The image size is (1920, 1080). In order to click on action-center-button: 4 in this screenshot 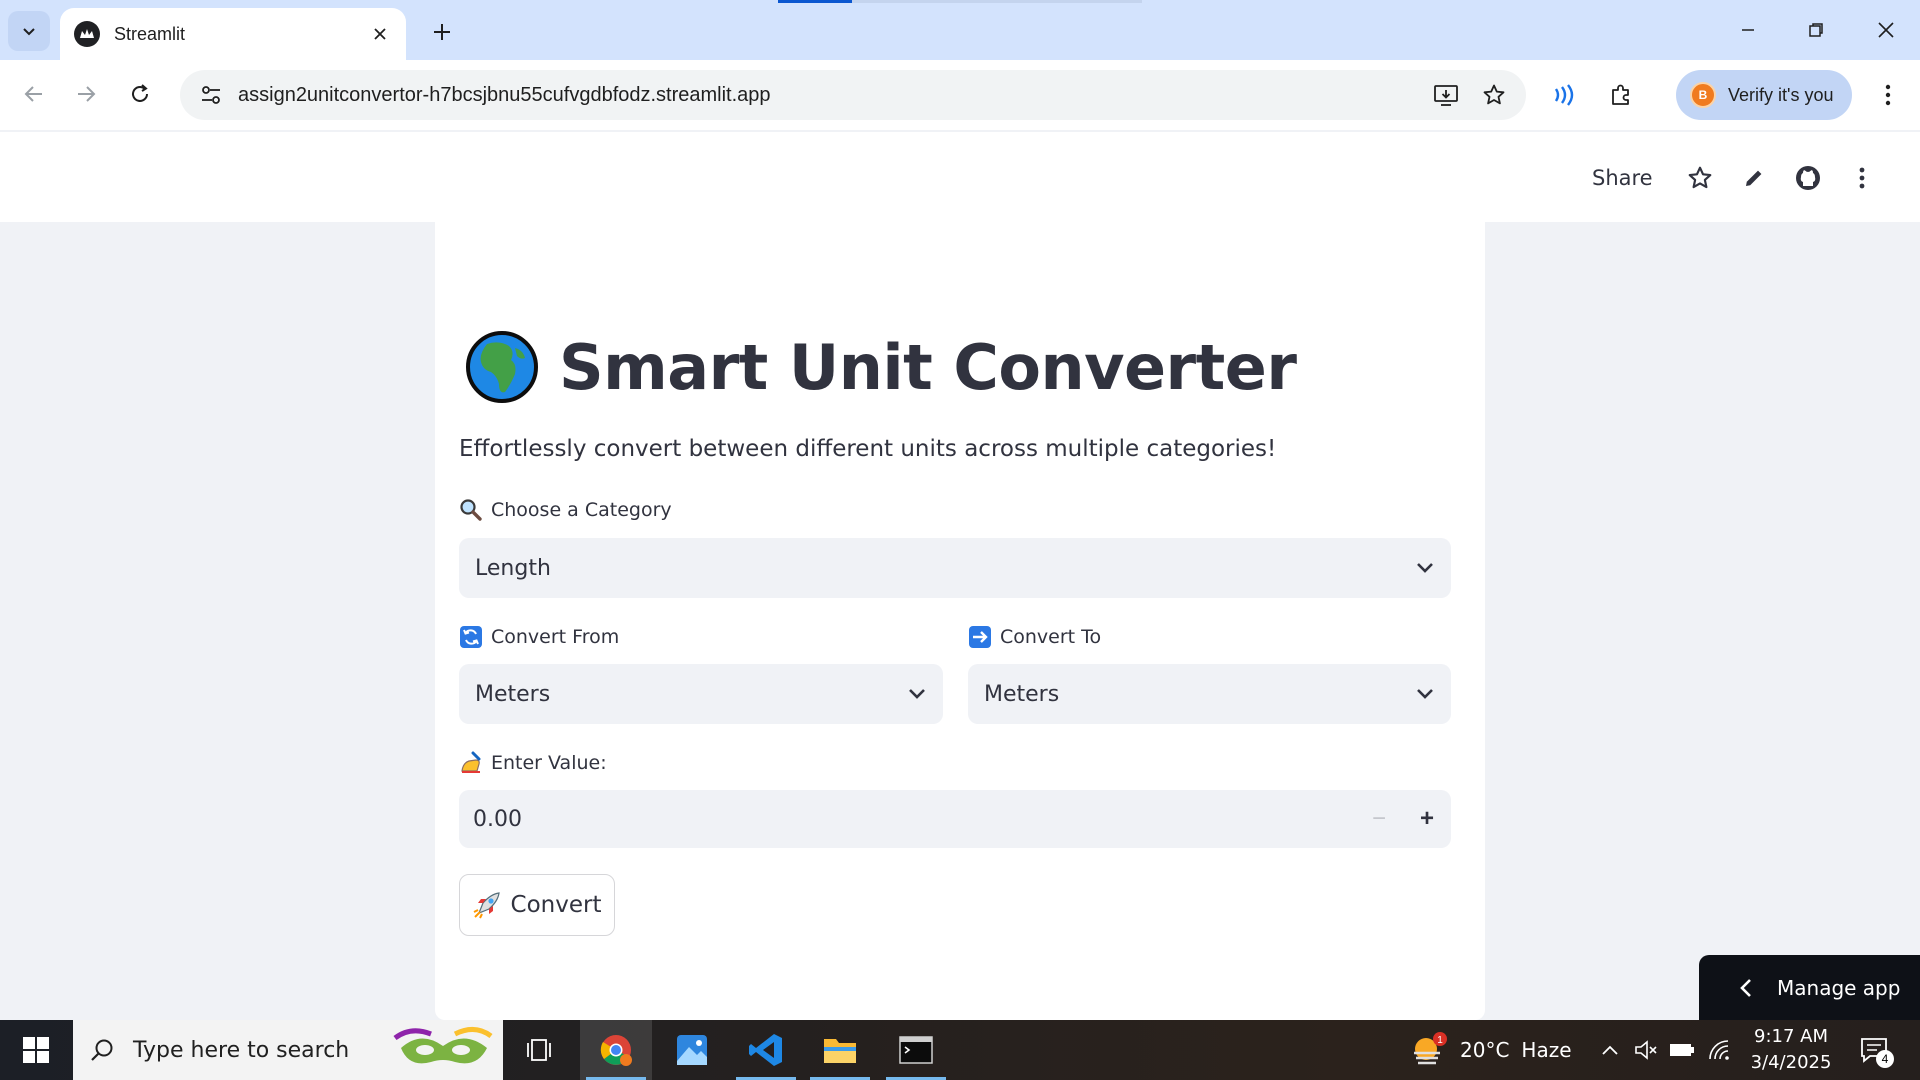, I will do `click(1874, 1050)`.